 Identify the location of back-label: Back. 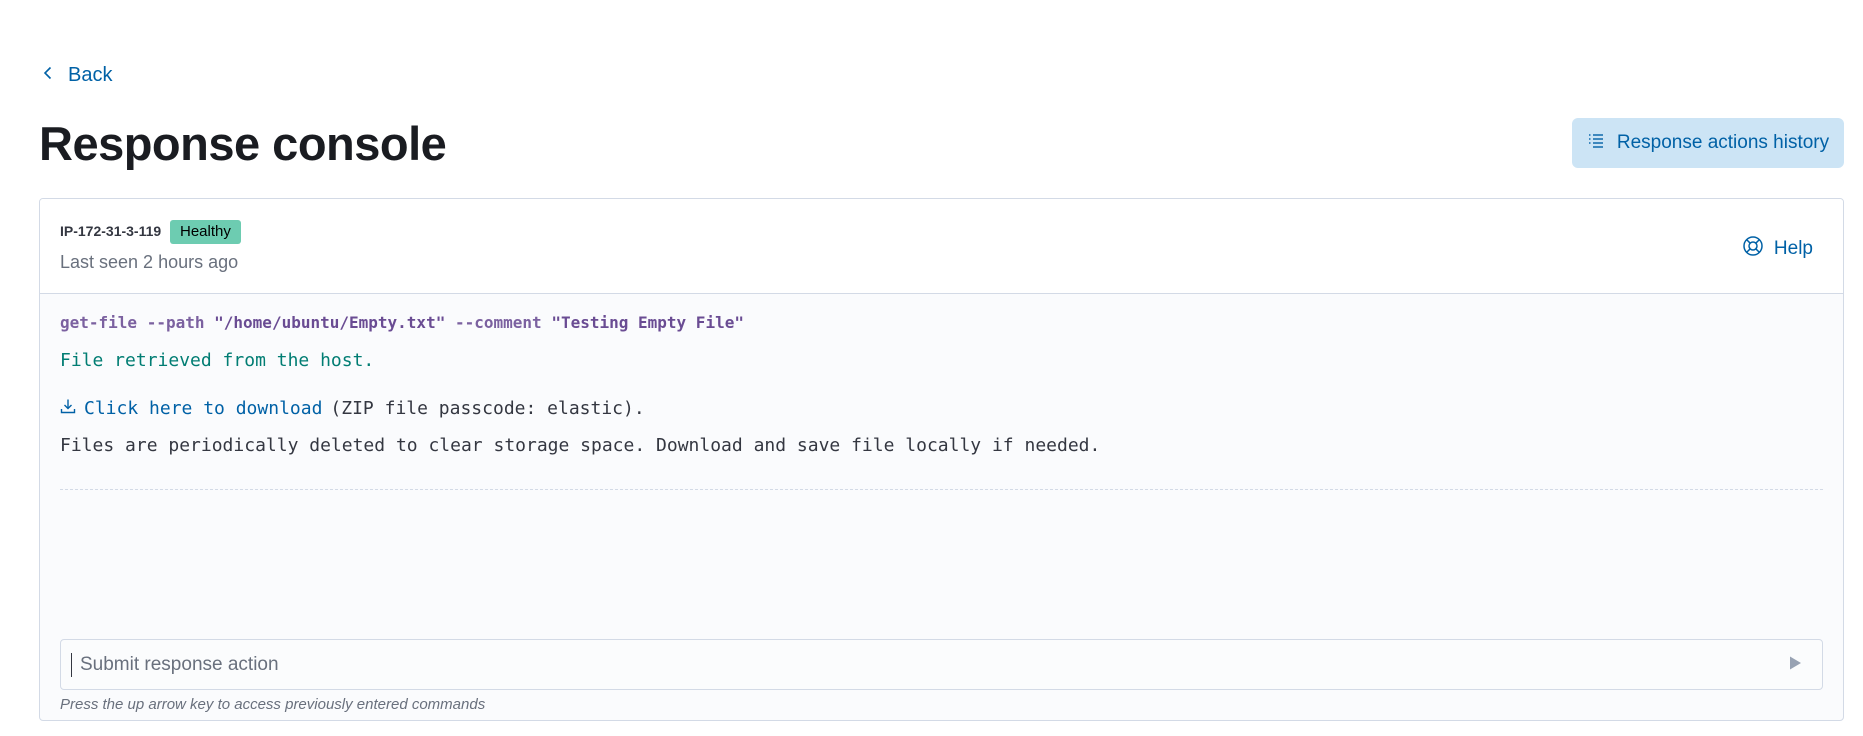
(90, 75).